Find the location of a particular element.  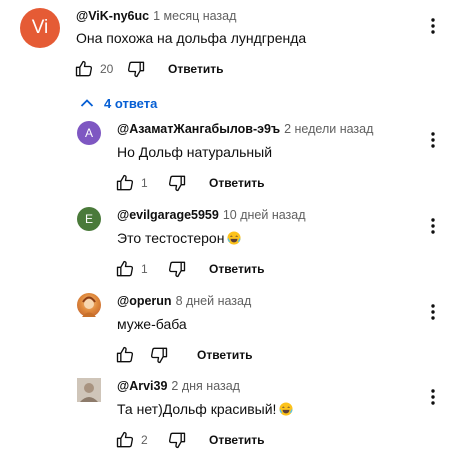

reply-text: Но Дольф натуральный is located at coordinates (195, 152).